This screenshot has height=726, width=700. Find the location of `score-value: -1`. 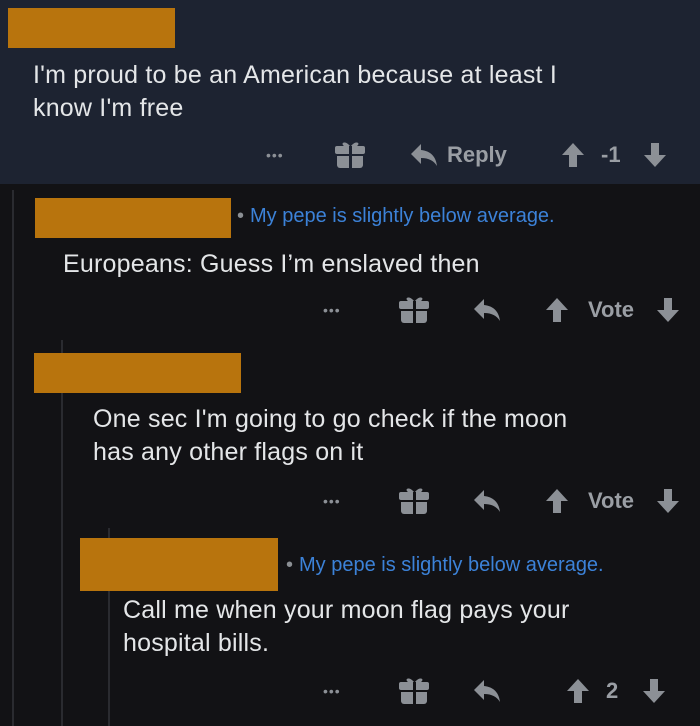

score-value: -1 is located at coordinates (611, 154).